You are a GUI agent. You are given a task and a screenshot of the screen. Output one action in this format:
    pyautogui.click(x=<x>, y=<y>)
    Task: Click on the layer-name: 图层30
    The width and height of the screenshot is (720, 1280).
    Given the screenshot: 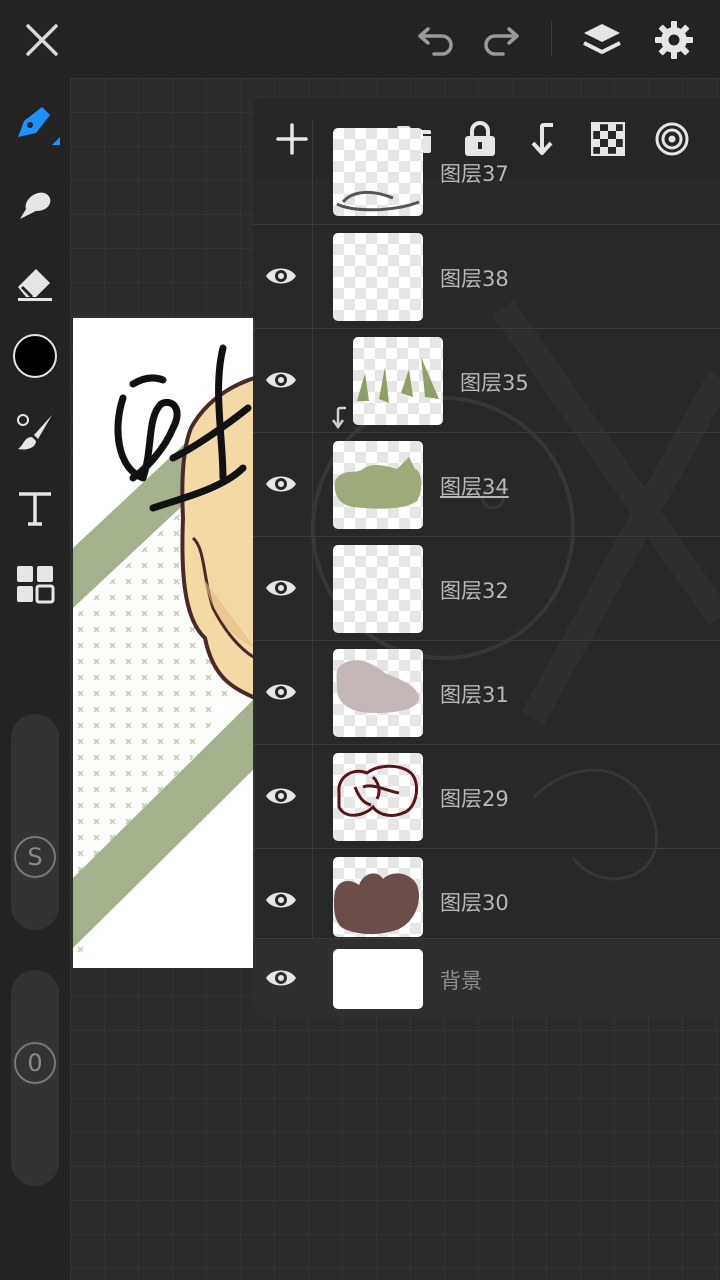 What is the action you would take?
    pyautogui.click(x=474, y=903)
    